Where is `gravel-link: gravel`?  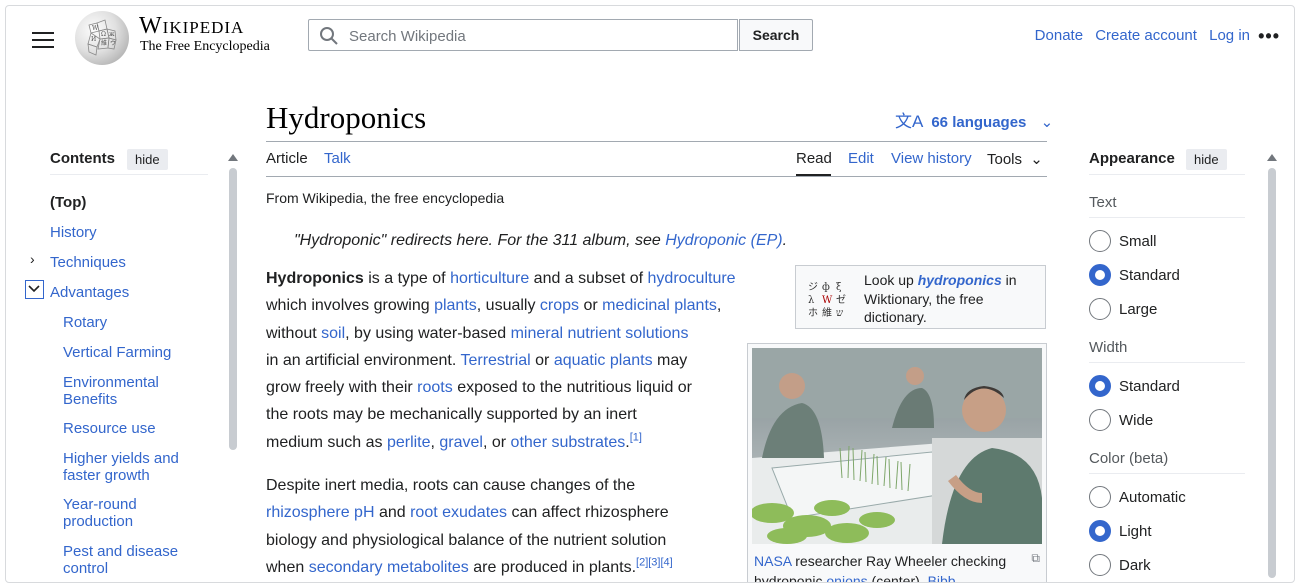 gravel-link: gravel is located at coordinates (461, 442).